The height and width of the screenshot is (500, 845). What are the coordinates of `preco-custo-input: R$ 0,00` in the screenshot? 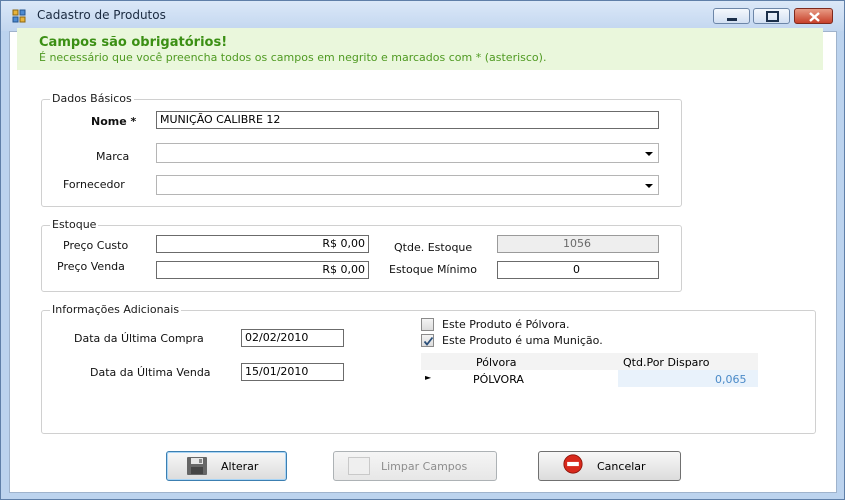 It's located at (262, 244).